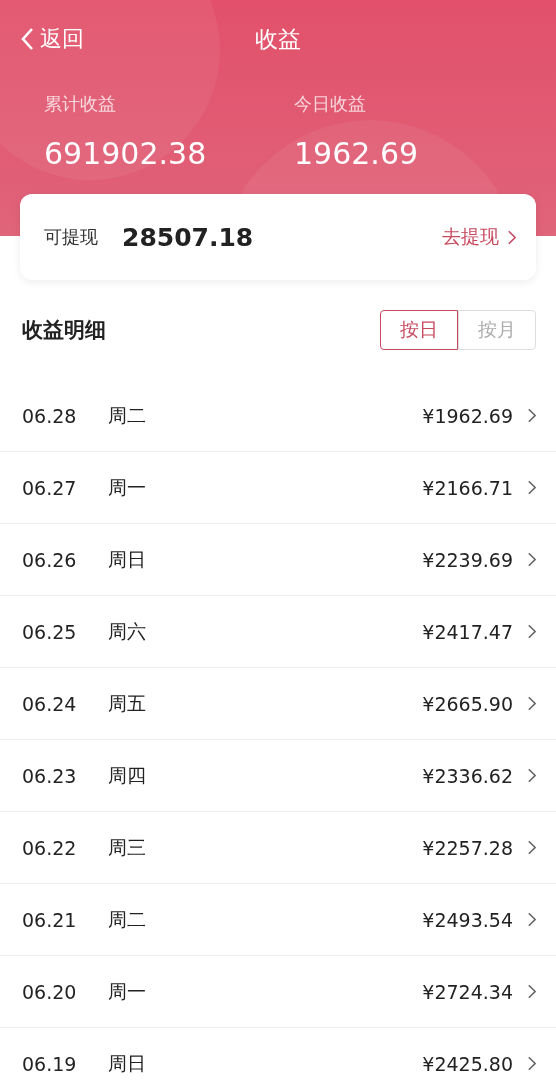 This screenshot has height=1092, width=556. I want to click on row-amount: ¥2166.71, so click(467, 487).